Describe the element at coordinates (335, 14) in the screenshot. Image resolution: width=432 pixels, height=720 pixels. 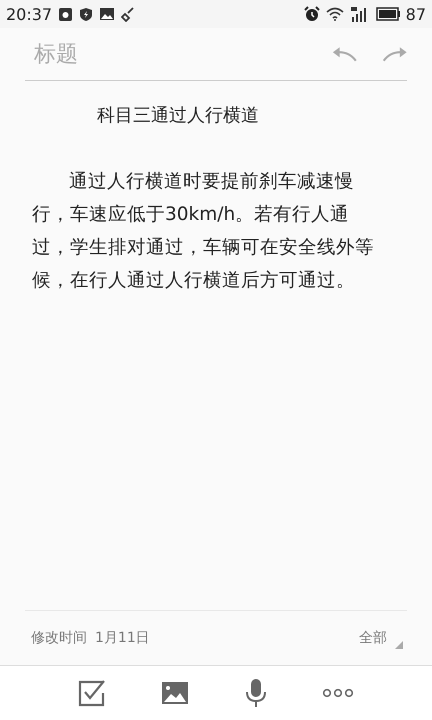
I see `wifi-icon` at that location.